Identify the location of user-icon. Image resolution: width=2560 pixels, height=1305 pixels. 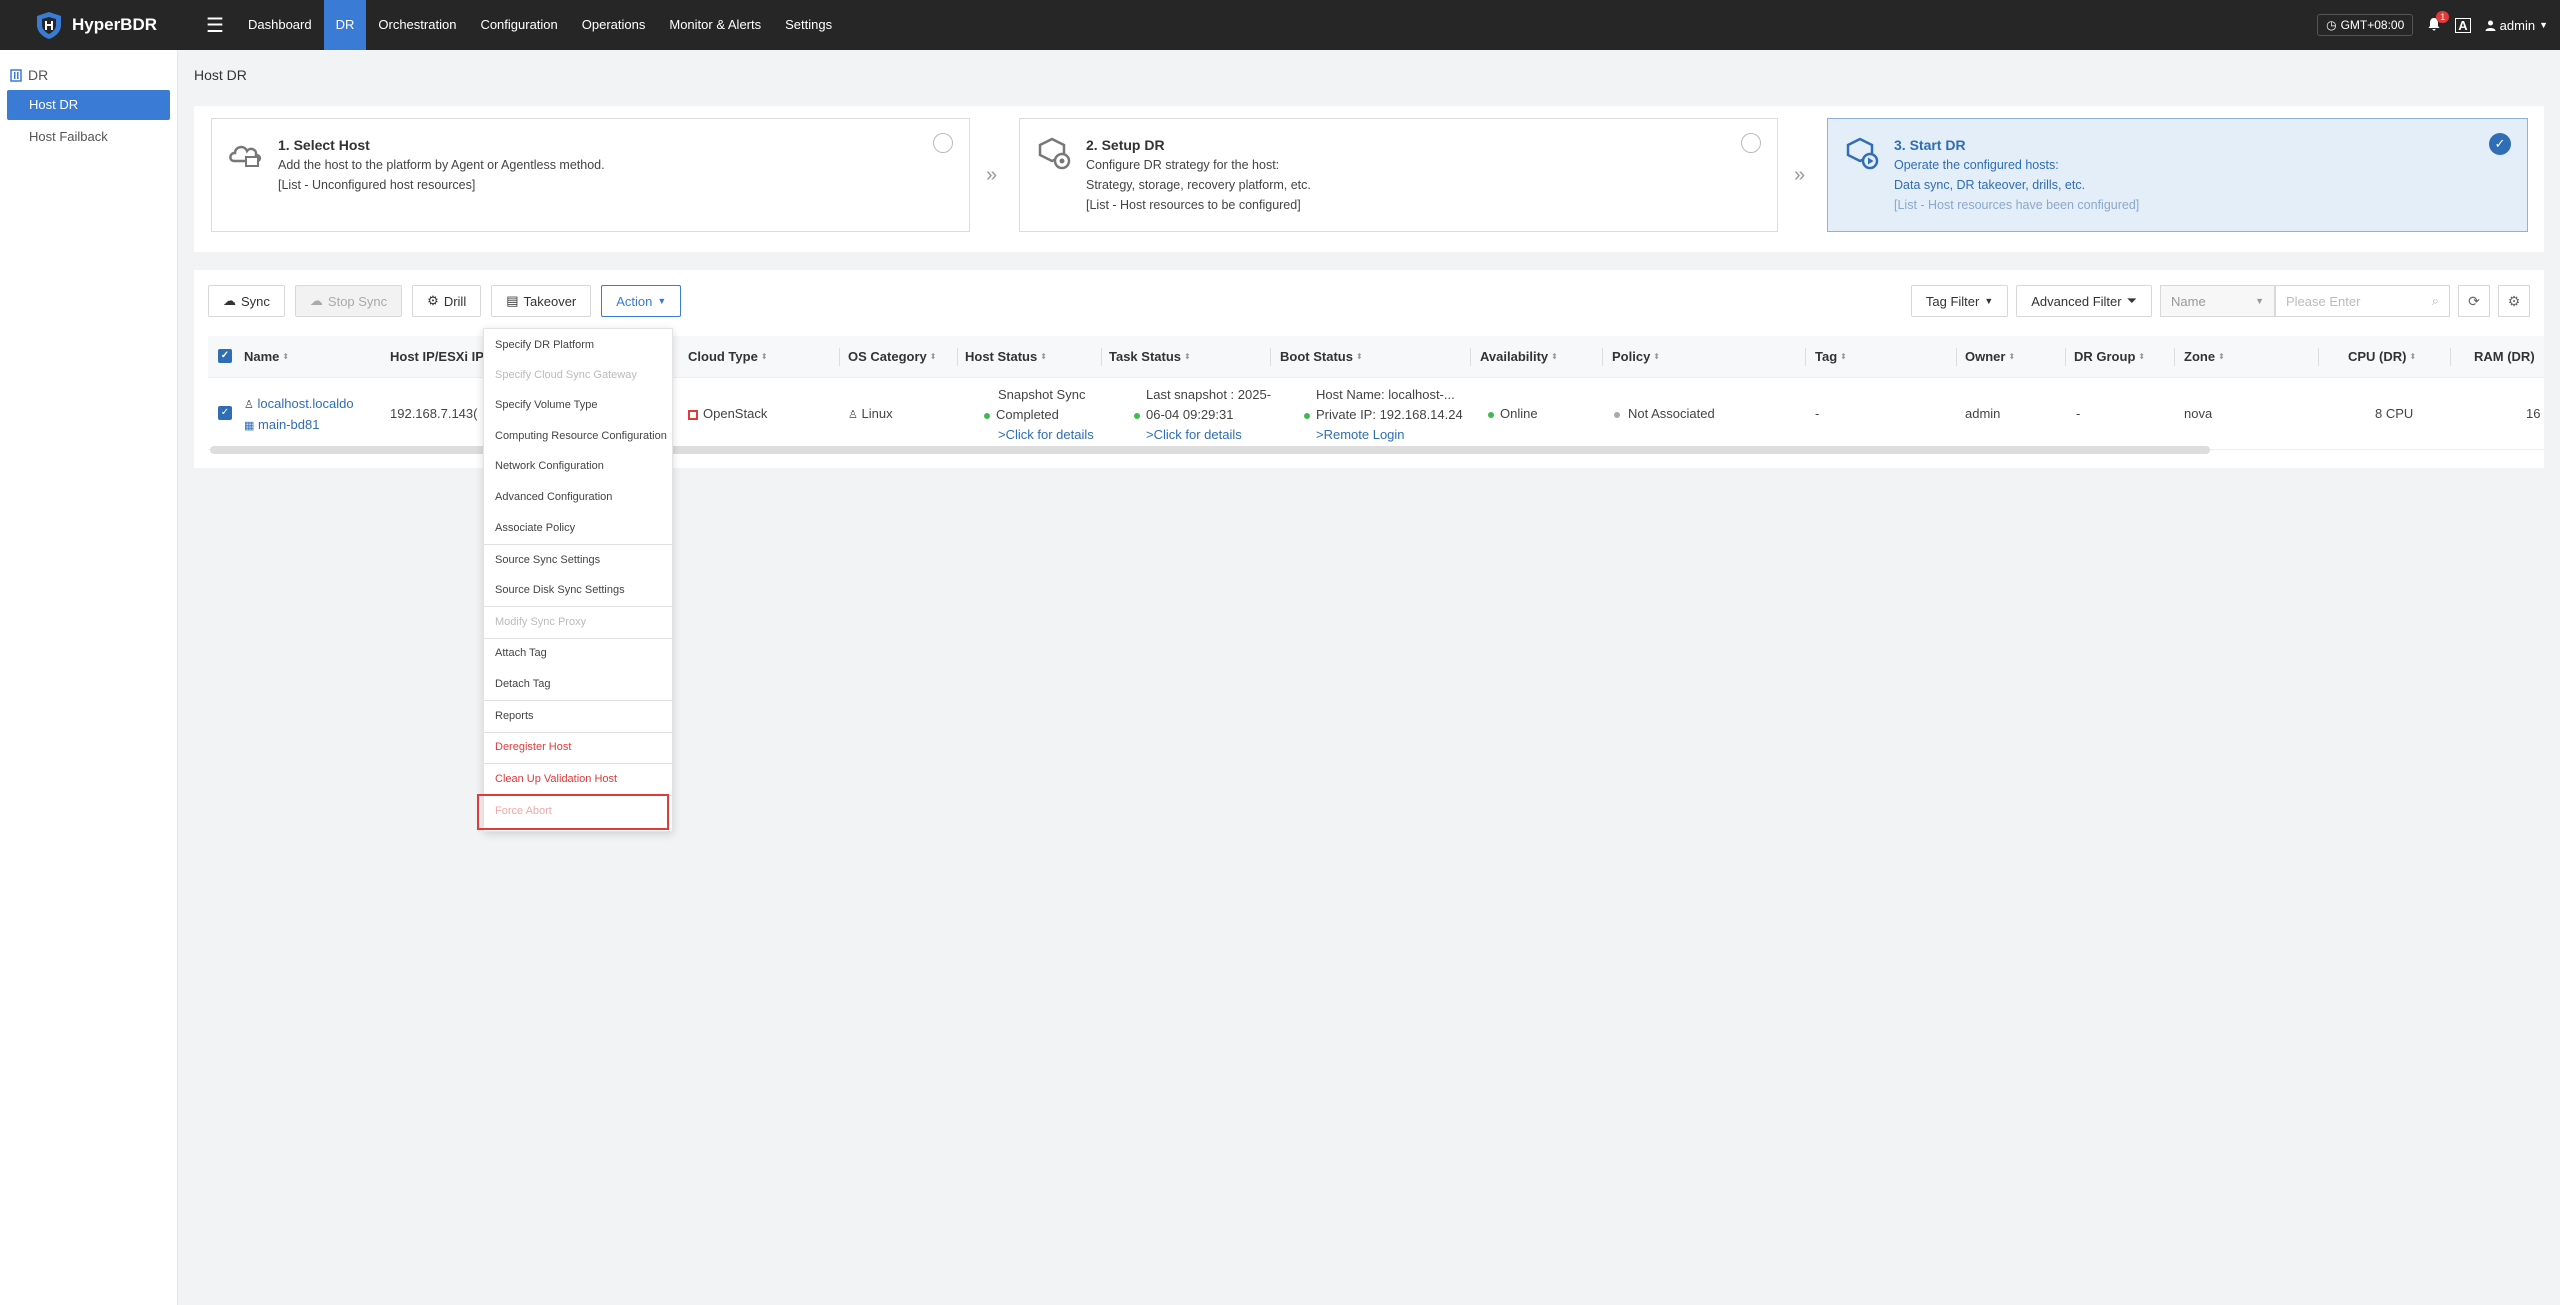
(2490, 25).